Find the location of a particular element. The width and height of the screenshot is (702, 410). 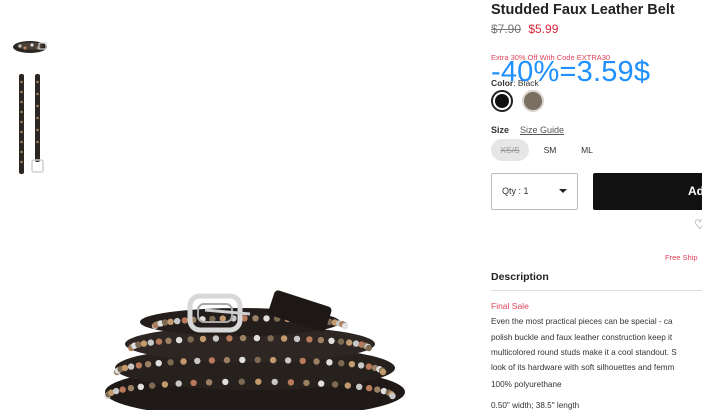

add-to-bag-button: Ad is located at coordinates (647, 191).